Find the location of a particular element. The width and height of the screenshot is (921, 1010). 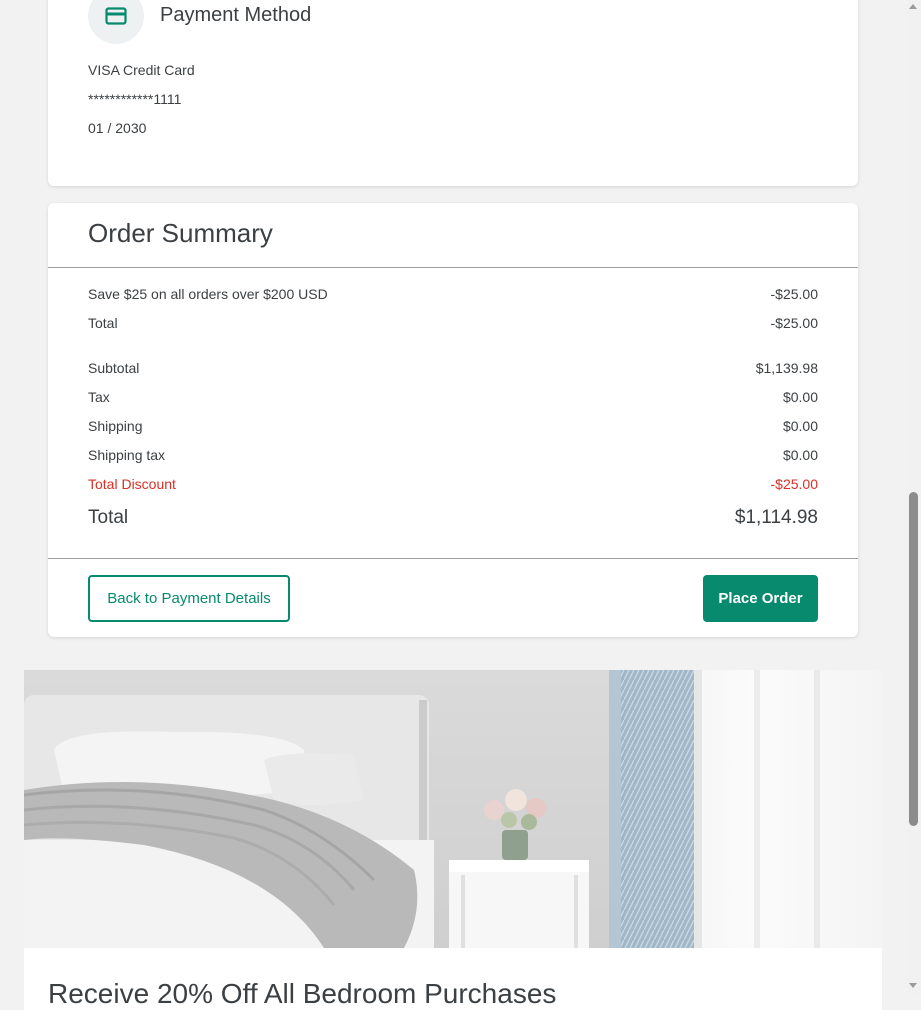

grand-total-row: Total $1,114.98 is located at coordinates (453, 518).